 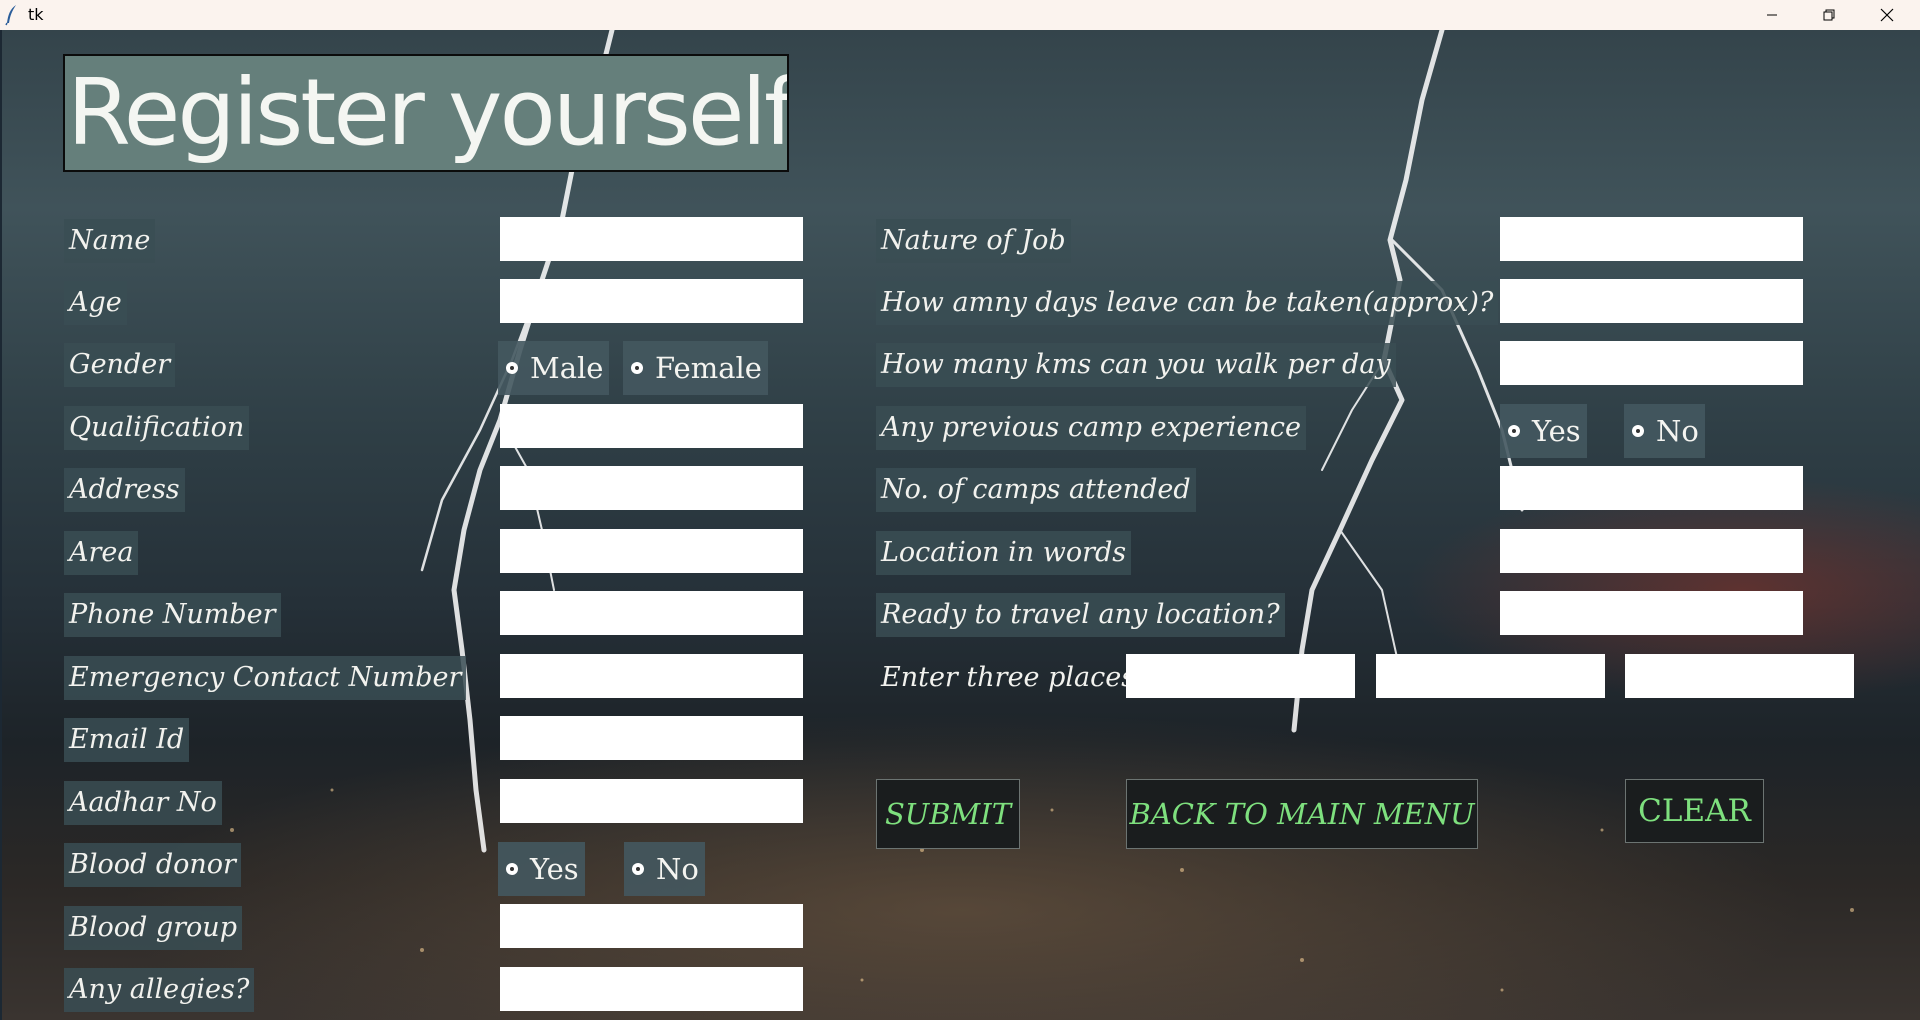 I want to click on feather-icon, so click(x=10, y=15).